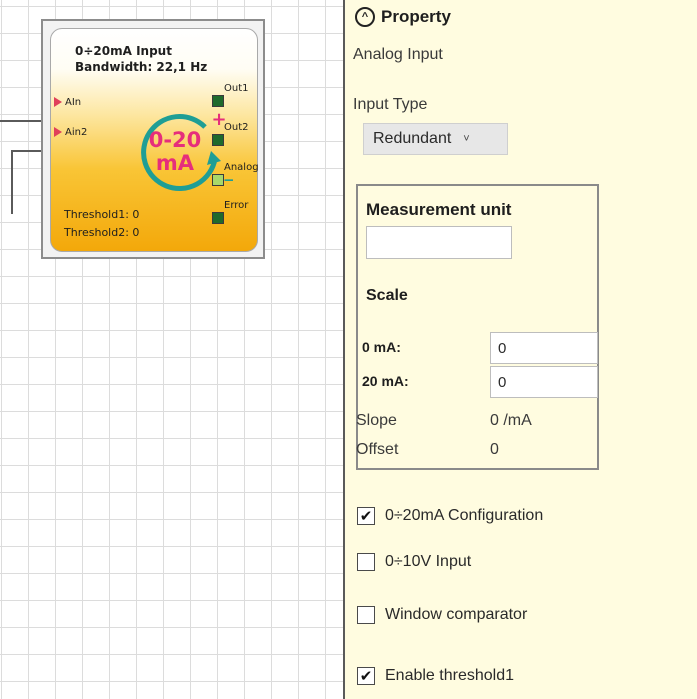  Describe the element at coordinates (428, 561) in the screenshot. I see `input-0-10v-label: 0÷10V Input` at that location.